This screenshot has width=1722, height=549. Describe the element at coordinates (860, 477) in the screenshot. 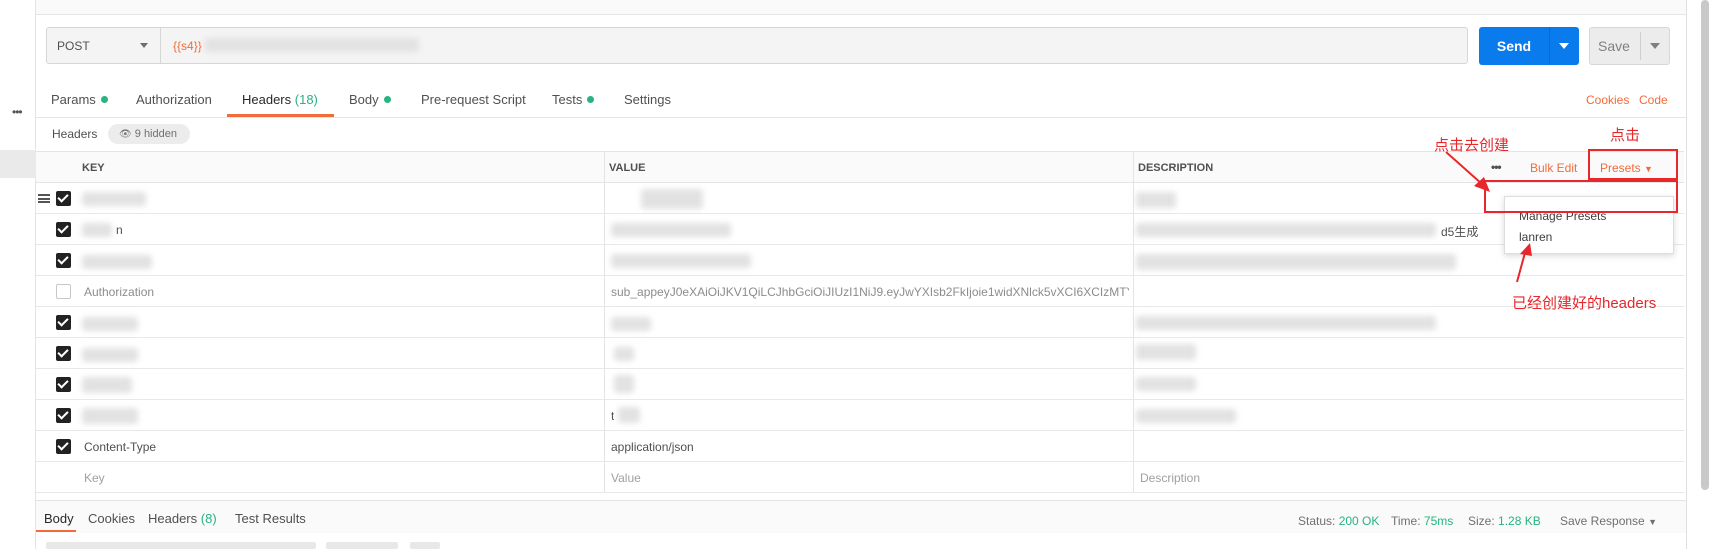

I see `table-row-new: Key Value Description` at that location.